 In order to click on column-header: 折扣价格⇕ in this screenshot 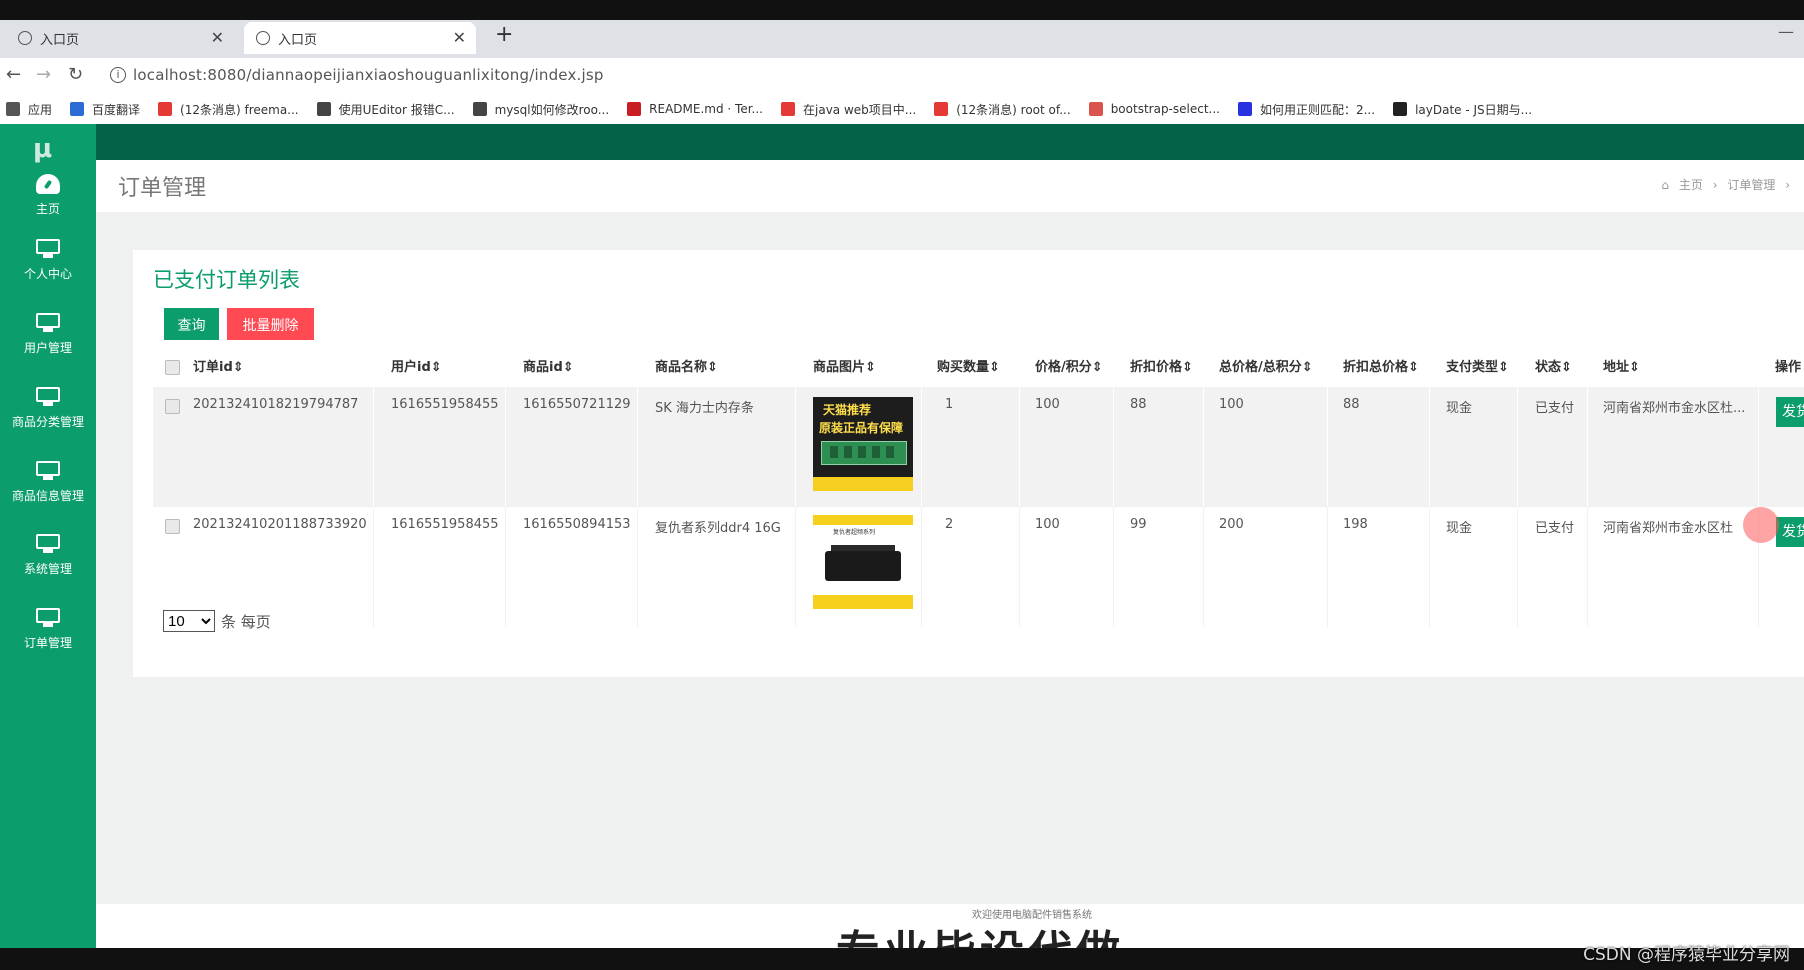, I will do `click(1161, 368)`.